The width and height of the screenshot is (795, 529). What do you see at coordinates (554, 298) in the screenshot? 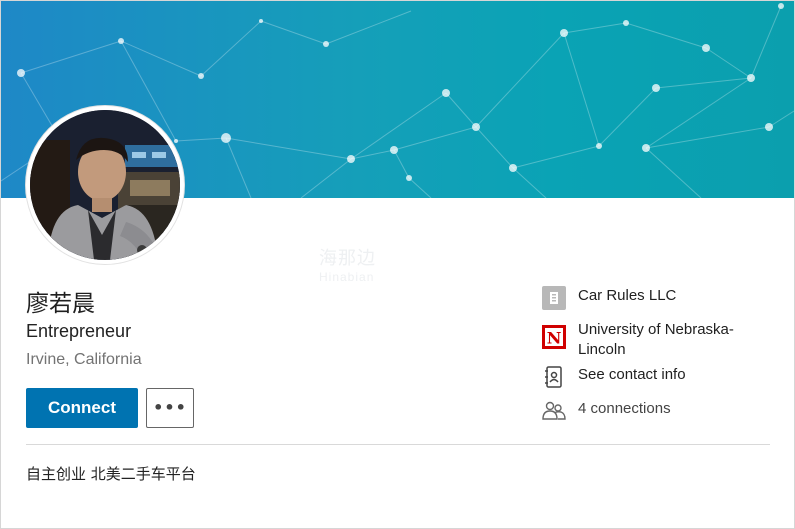
I see `building-icon` at bounding box center [554, 298].